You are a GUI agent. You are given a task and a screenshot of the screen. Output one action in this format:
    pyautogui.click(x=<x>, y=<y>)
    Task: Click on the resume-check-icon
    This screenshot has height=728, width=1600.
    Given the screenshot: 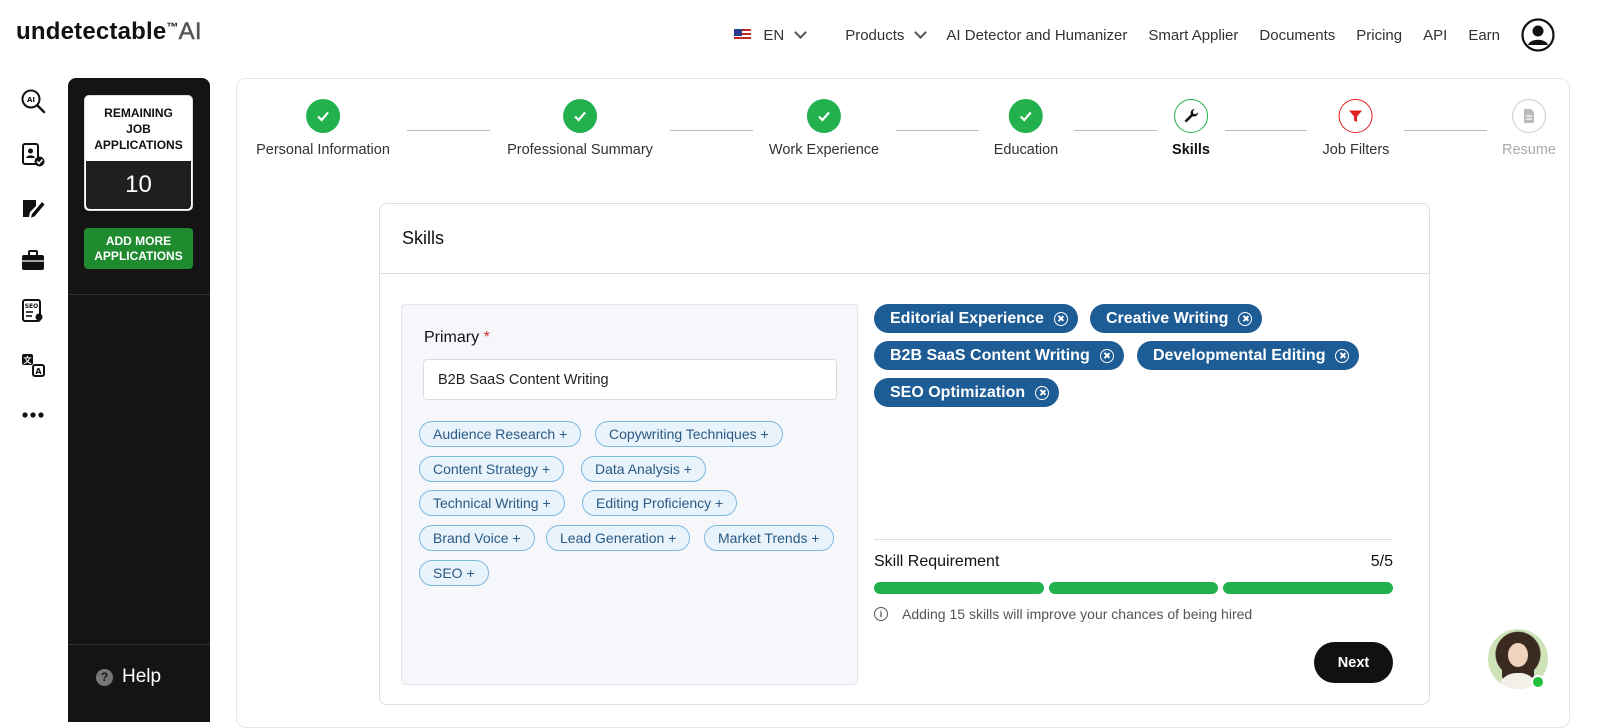 What is the action you would take?
    pyautogui.click(x=33, y=155)
    